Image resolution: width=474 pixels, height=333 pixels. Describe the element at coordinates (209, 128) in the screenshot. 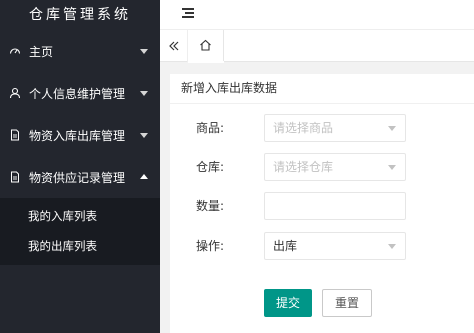

I see `product-label: 商品:` at that location.